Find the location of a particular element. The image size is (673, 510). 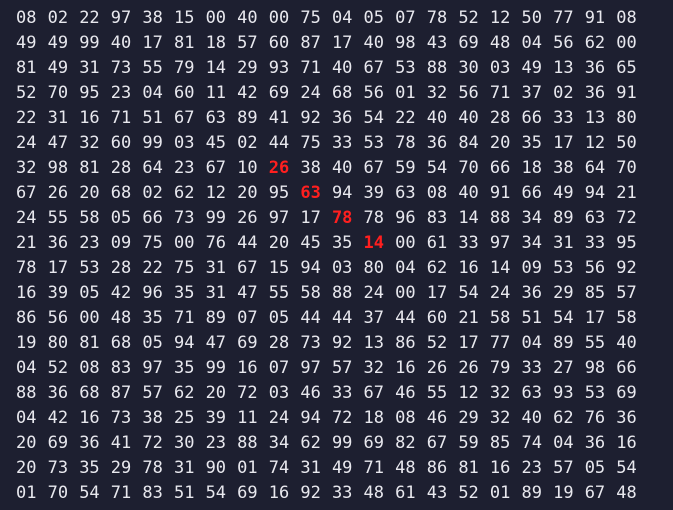

number-cell: 35 is located at coordinates (184, 293).